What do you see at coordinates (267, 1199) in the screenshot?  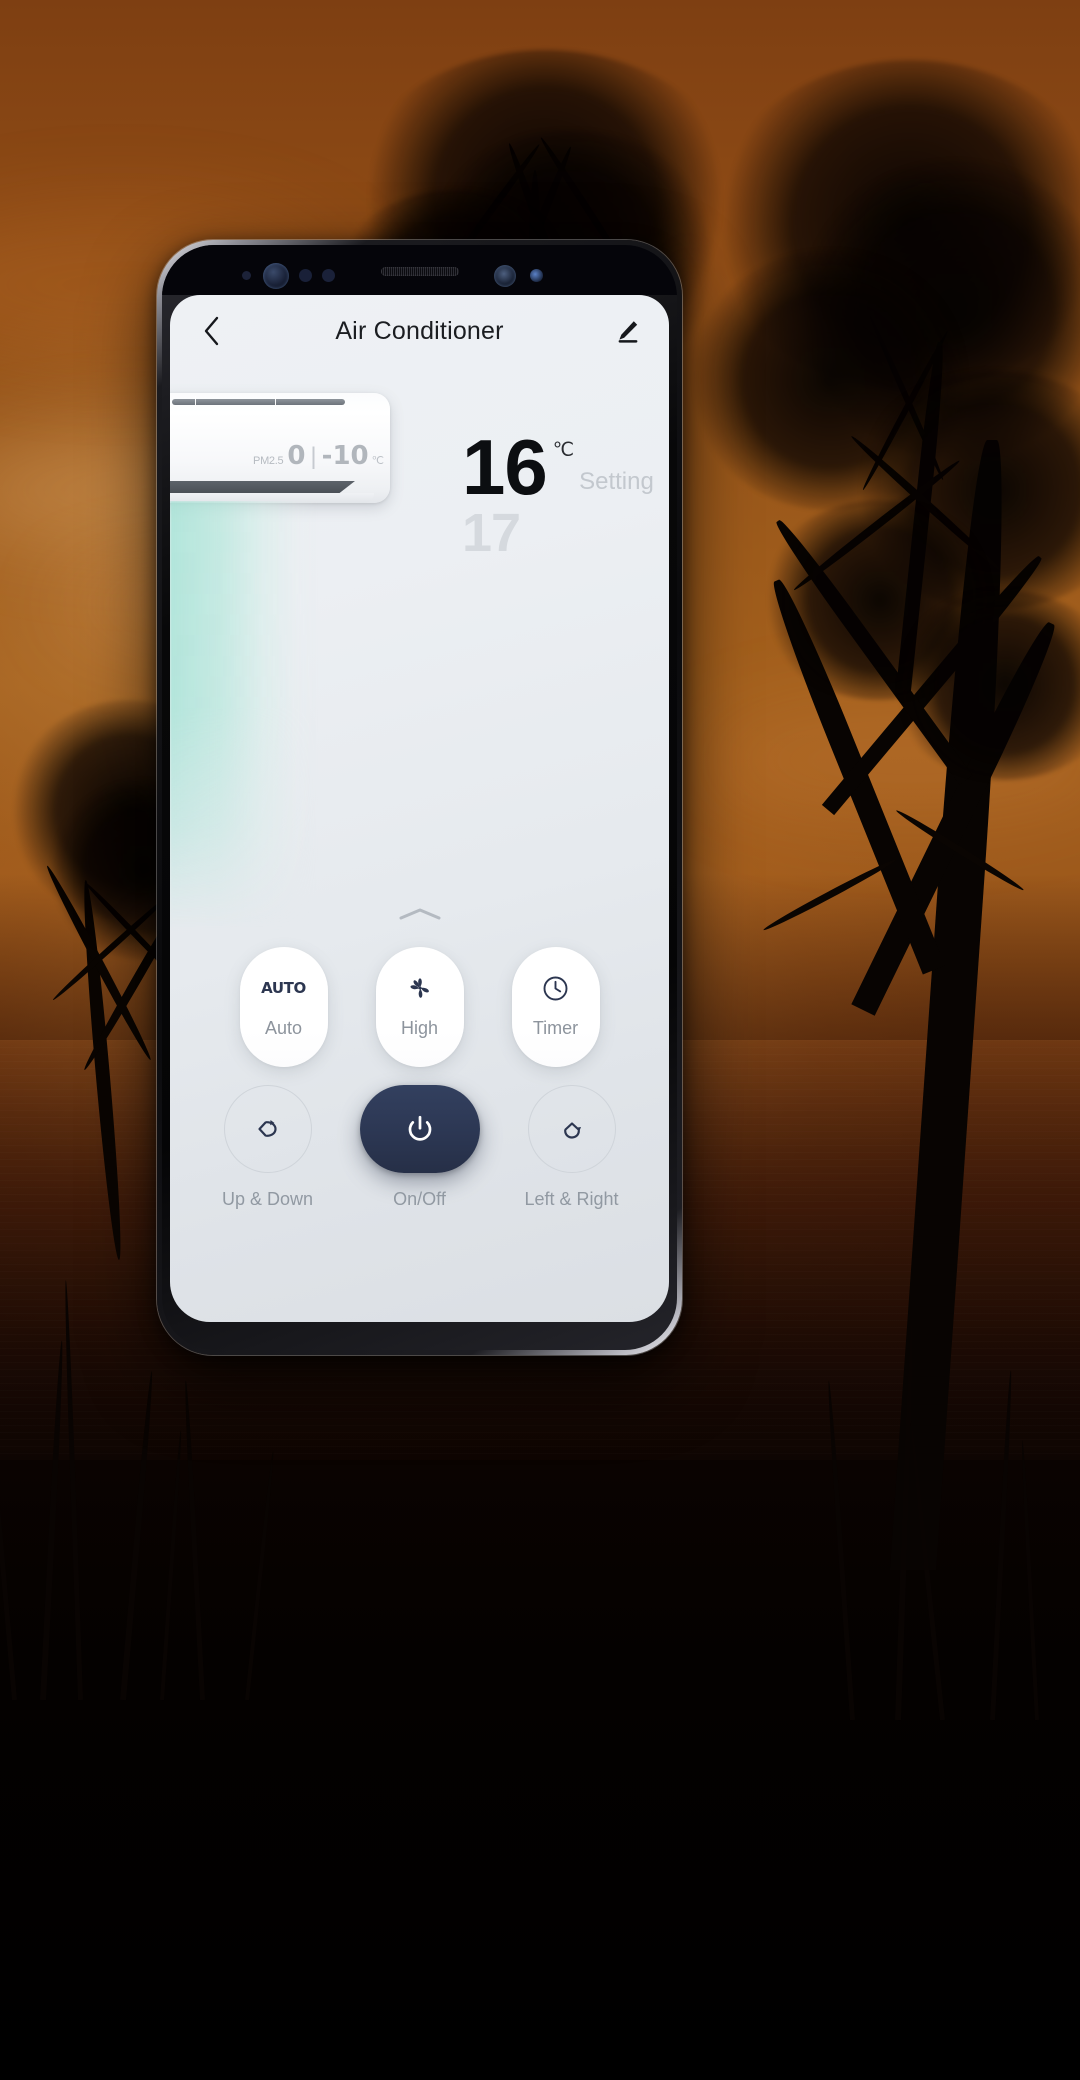 I see `control-label-up-down: Up & Down` at bounding box center [267, 1199].